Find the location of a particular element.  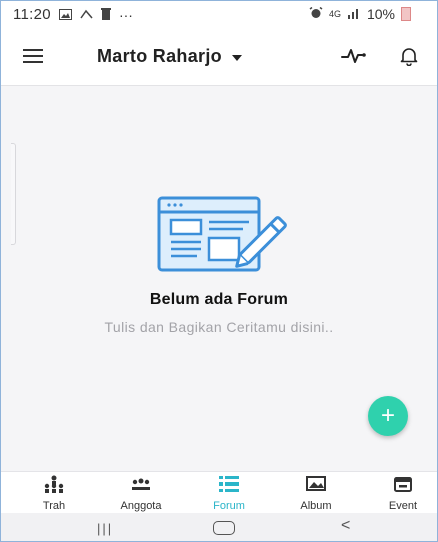

system-navigation-bar: ||| < is located at coordinates (219, 527).